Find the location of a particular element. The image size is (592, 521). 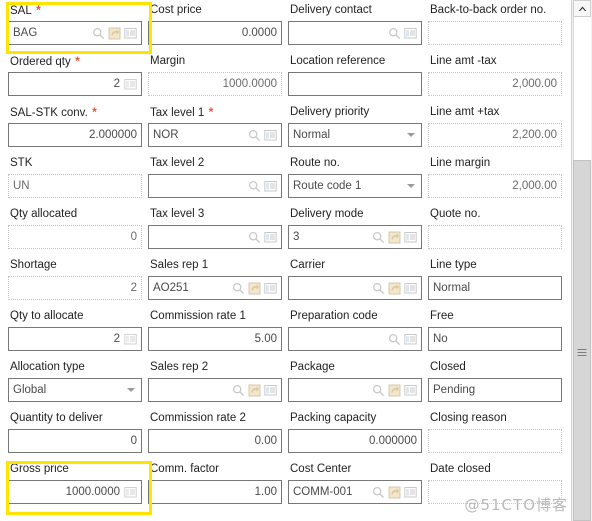

field-label-ordered-qty: Ordered qty * is located at coordinates (45, 61).